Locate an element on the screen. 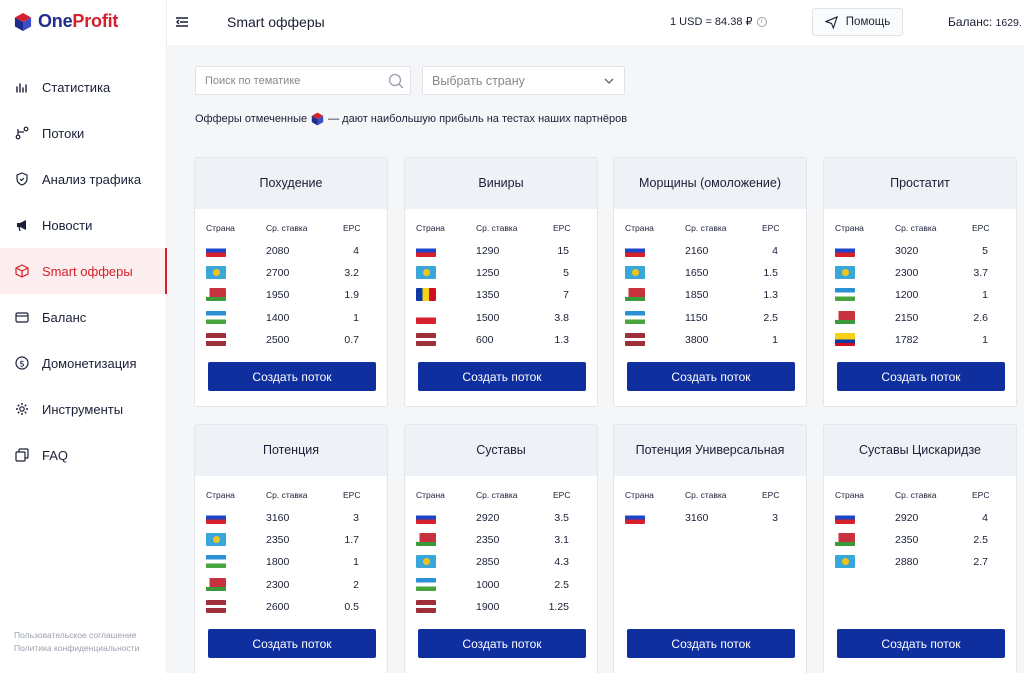 Image resolution: width=1024 pixels, height=673 pixels. chart-icon is located at coordinates (22, 87).